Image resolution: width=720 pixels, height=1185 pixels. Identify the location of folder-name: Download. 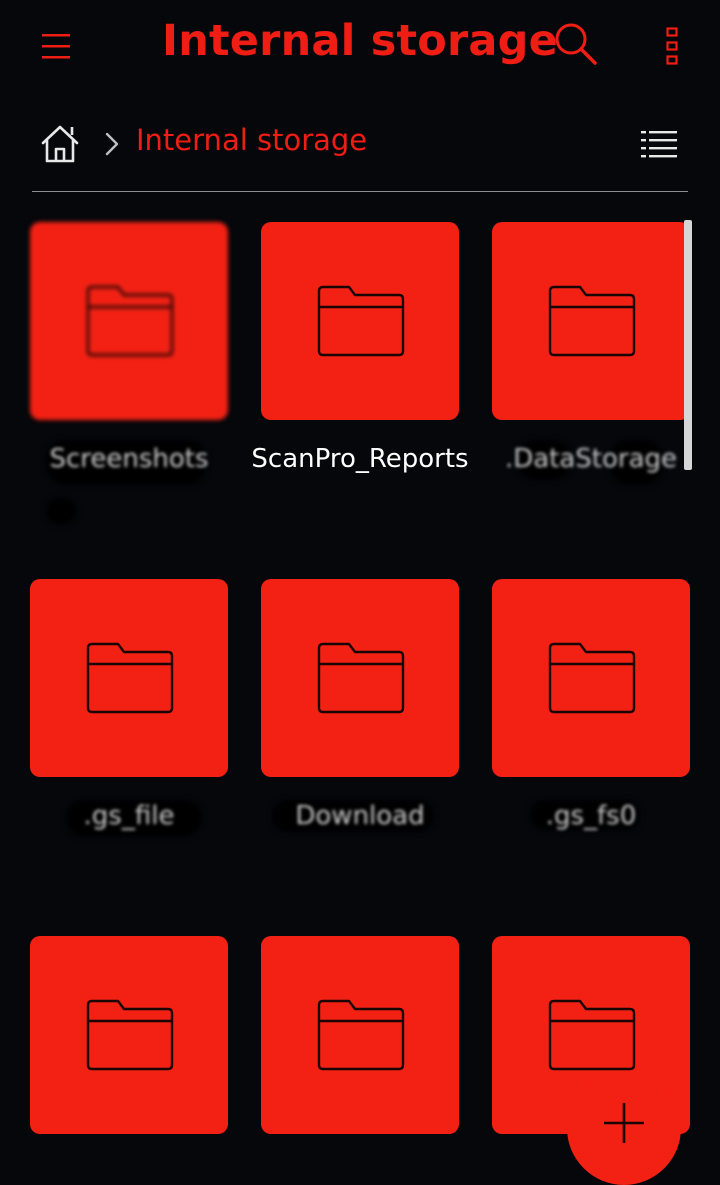
(360, 816).